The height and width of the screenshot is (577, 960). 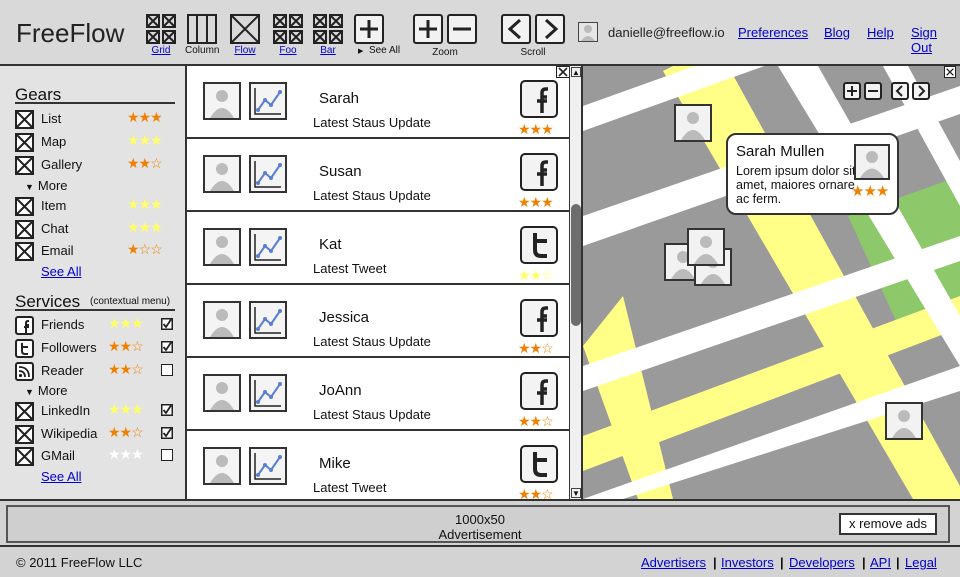 What do you see at coordinates (97, 434) in the screenshot?
I see `service-item-wikipedia: Wikipedia ★★☆` at bounding box center [97, 434].